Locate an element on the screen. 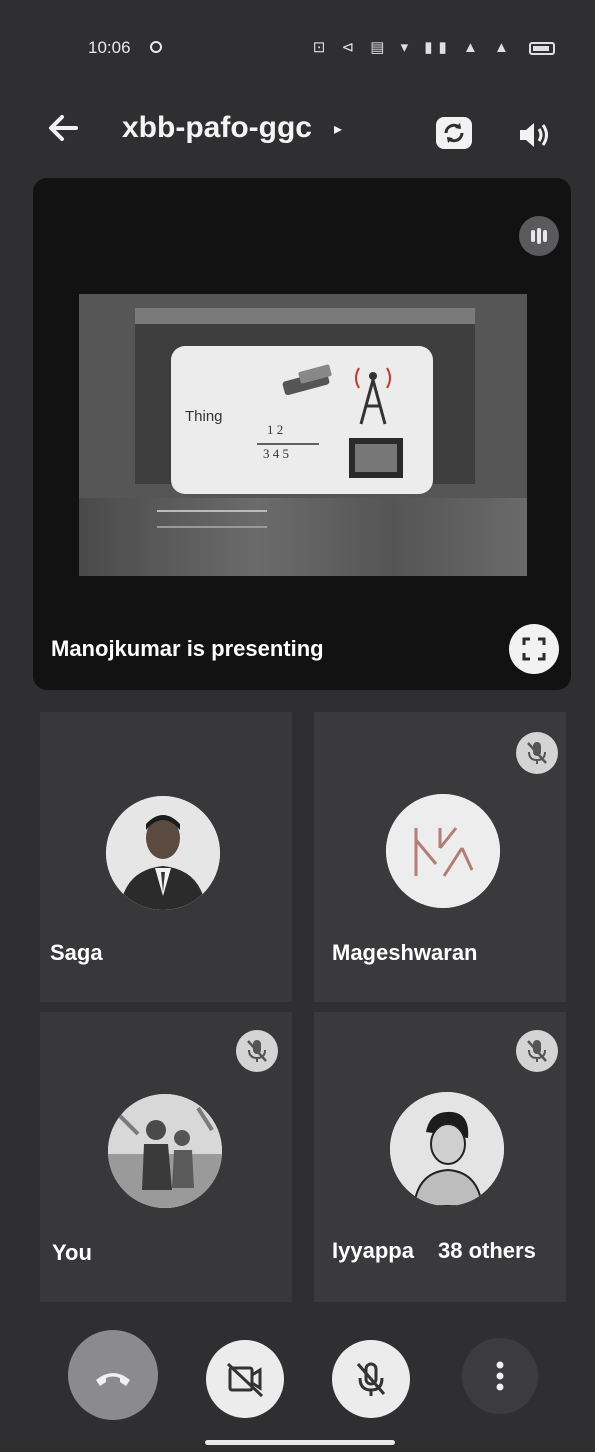 The image size is (595, 1452). battery-icon is located at coordinates (542, 48).